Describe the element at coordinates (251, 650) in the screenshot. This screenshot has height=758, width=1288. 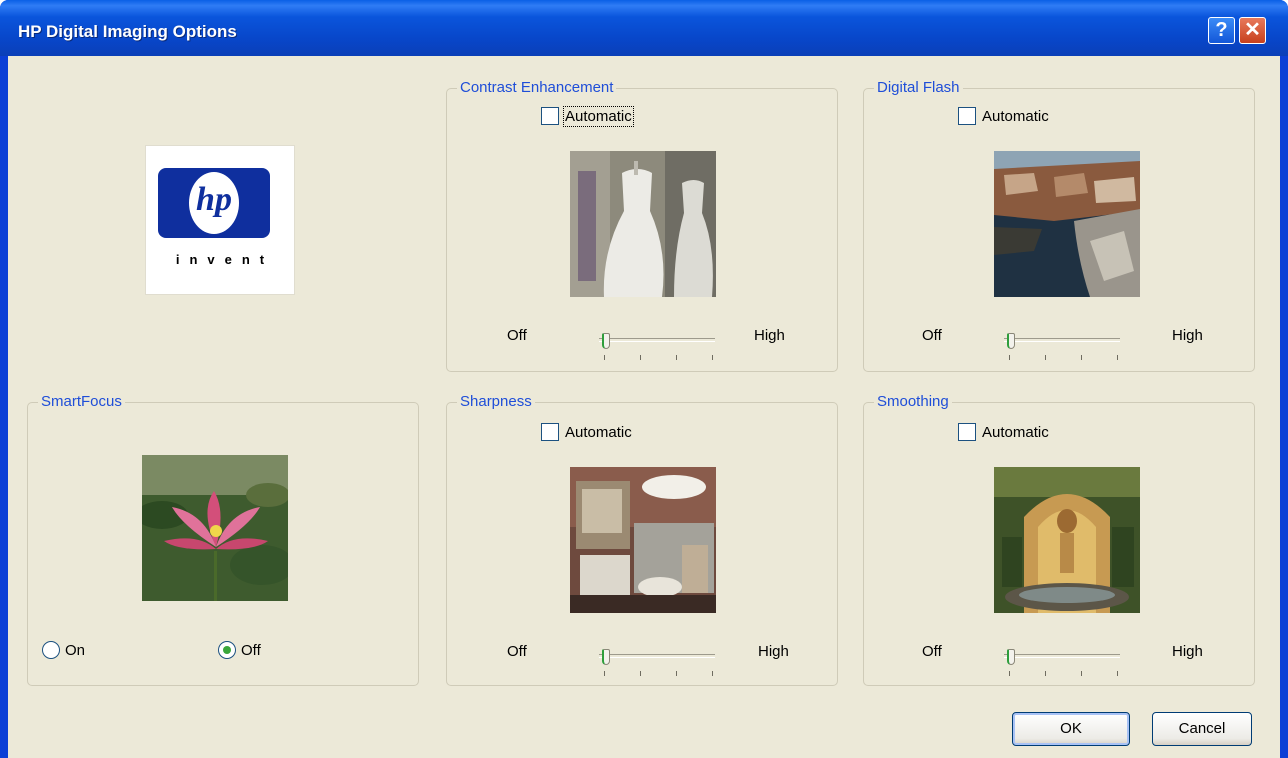
I see `radio-label: Off` at that location.